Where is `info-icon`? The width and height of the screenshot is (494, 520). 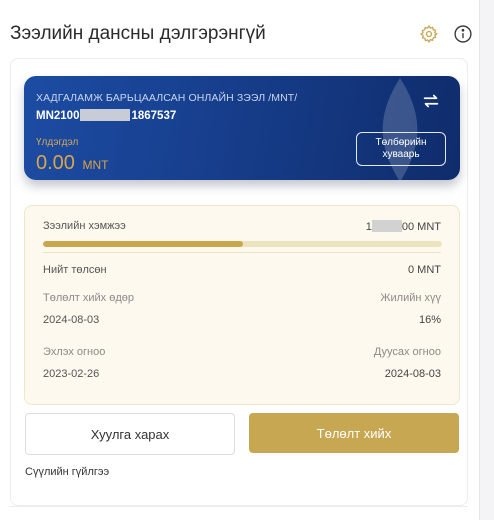 info-icon is located at coordinates (463, 34).